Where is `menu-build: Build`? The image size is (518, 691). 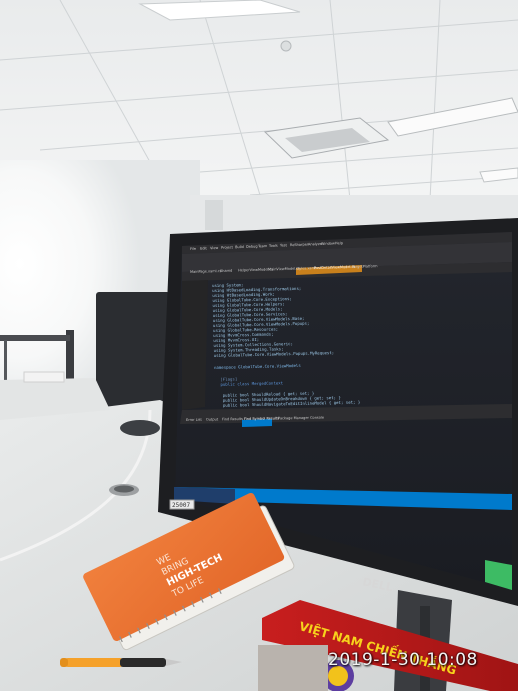
menu-build: Build is located at coordinates (239, 247).